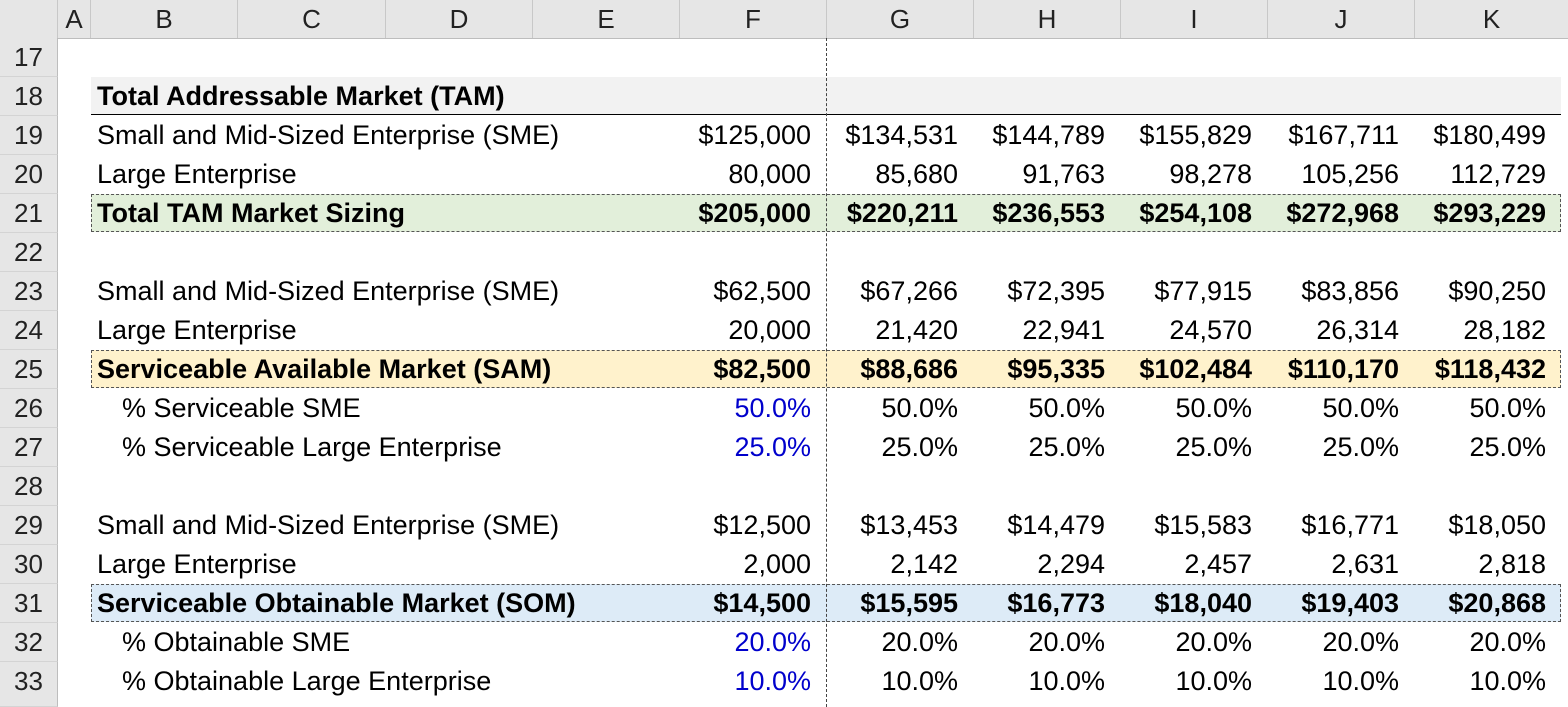 The image size is (1568, 707). Describe the element at coordinates (892, 174) in the screenshot. I see `tam-large-g: 85,680` at that location.